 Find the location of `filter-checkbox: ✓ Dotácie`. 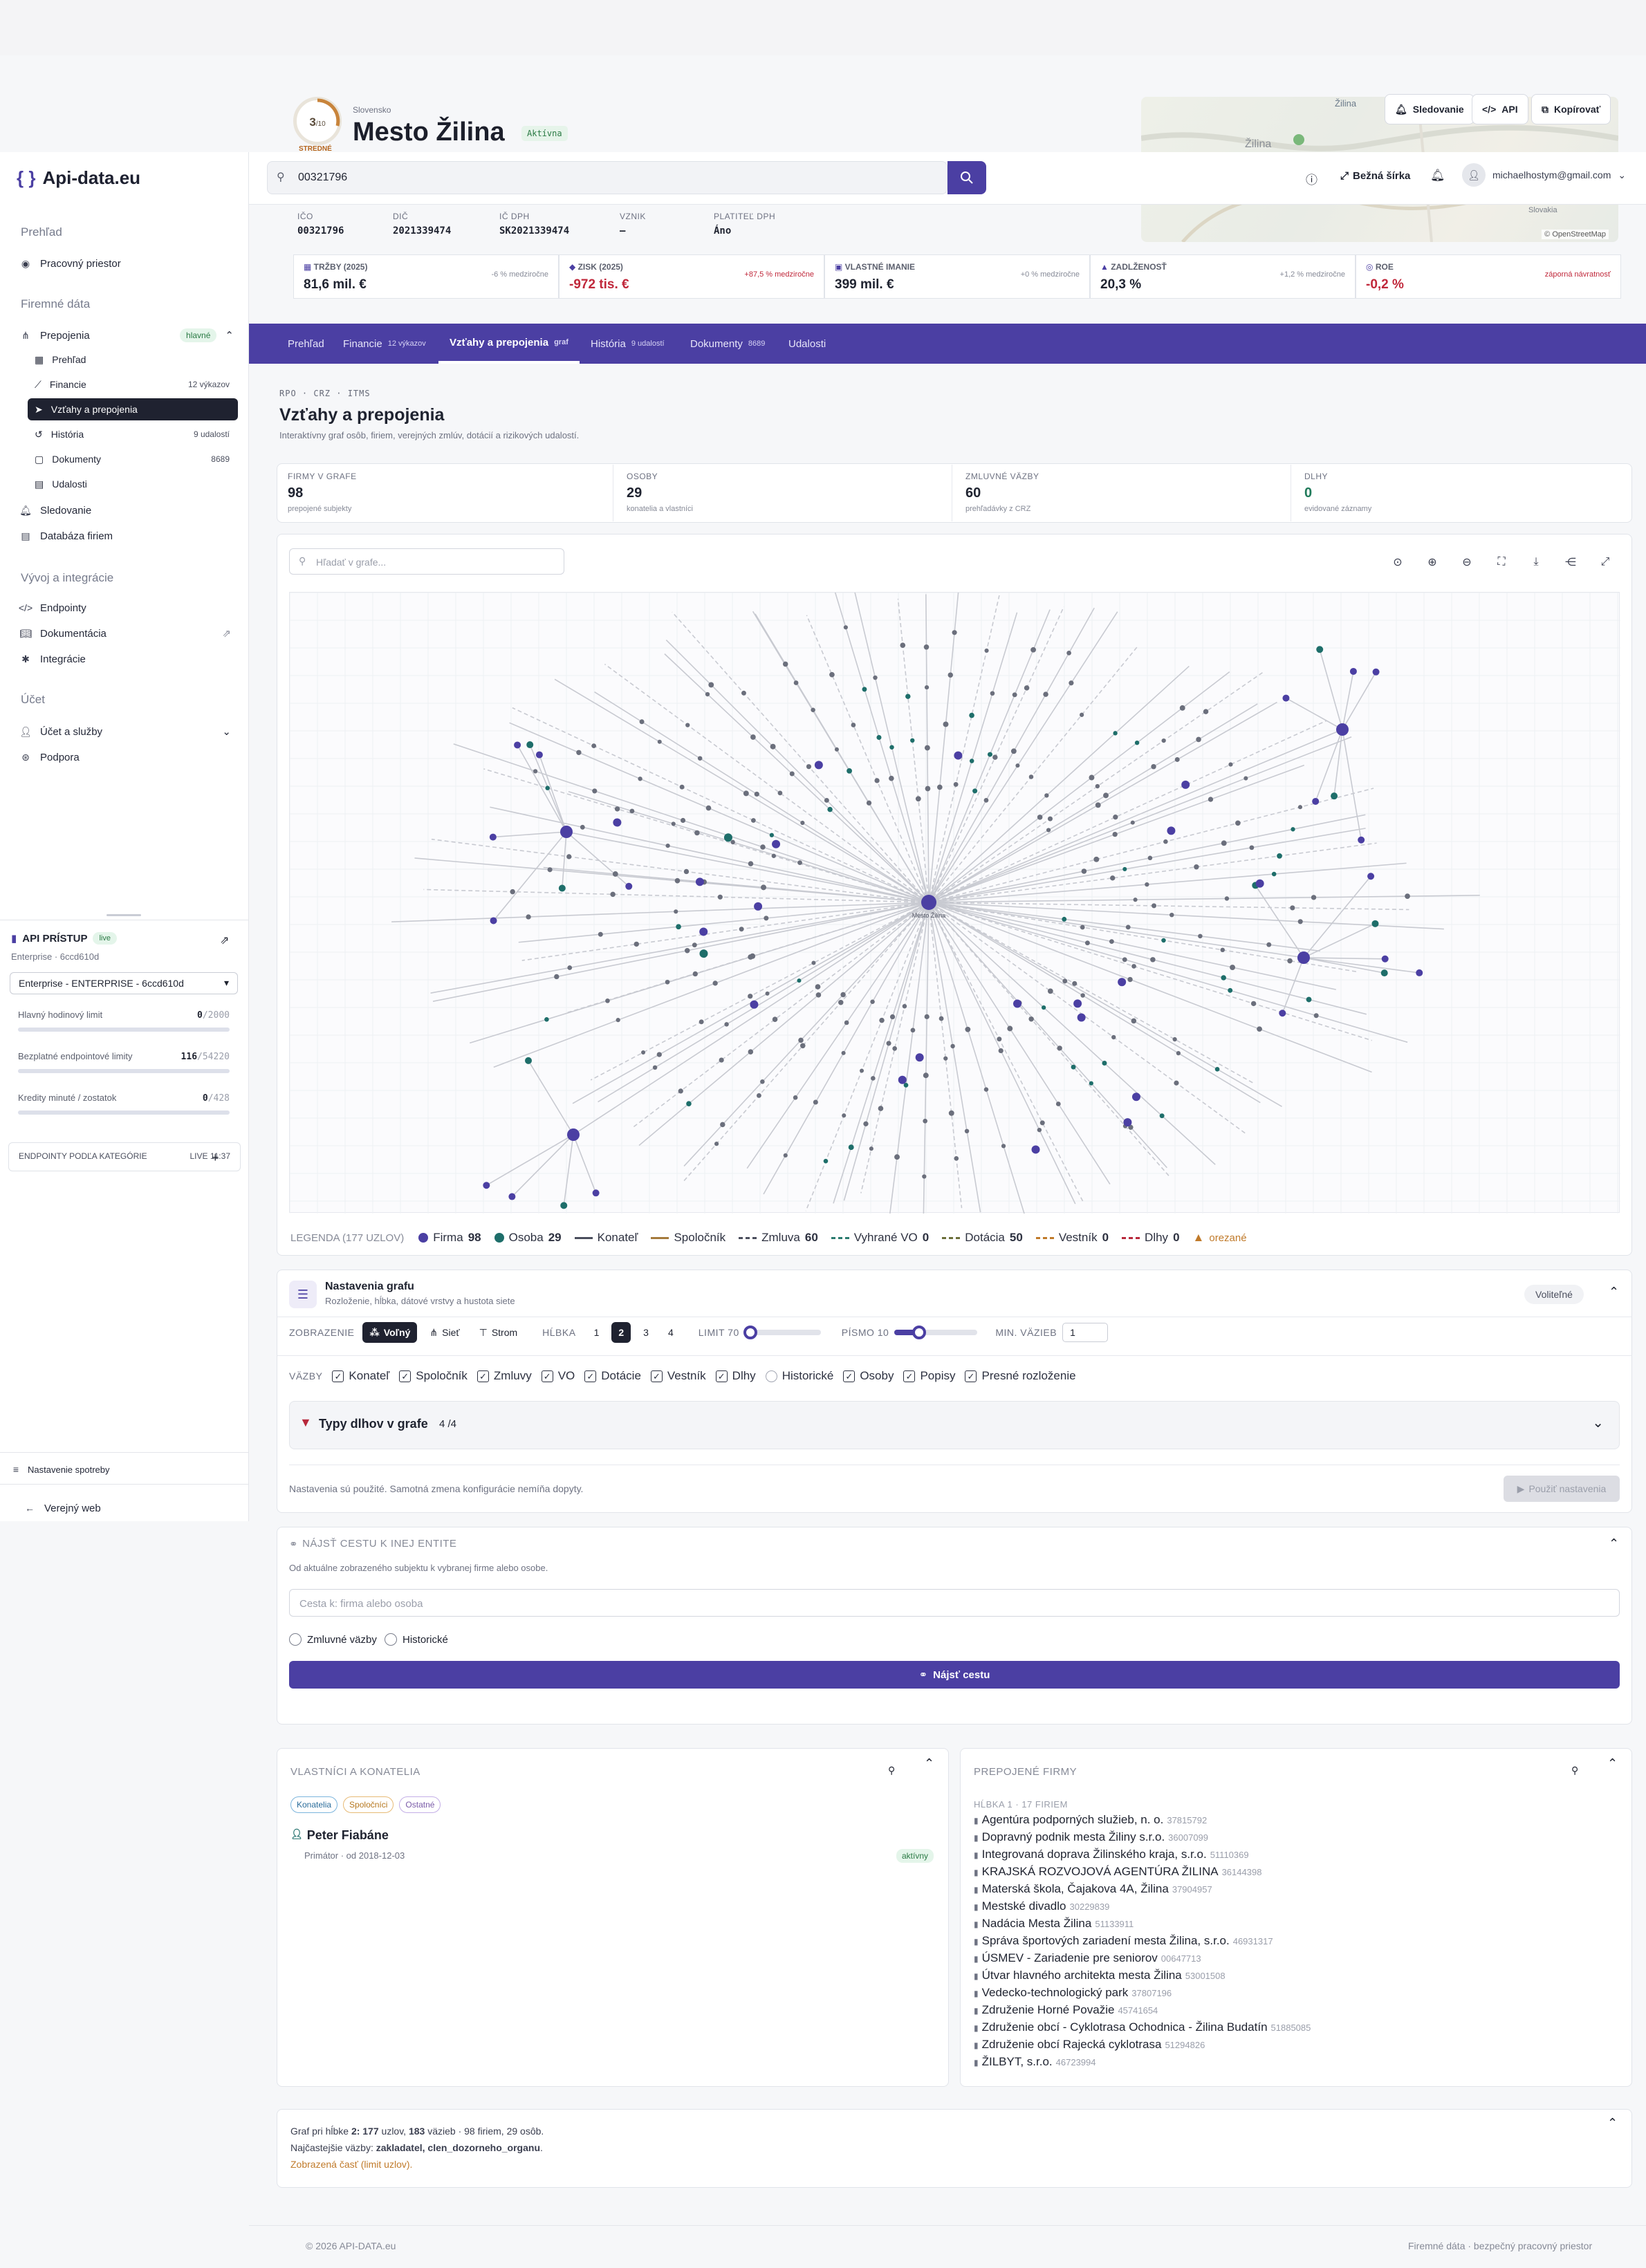

filter-checkbox: ✓ Dotácie is located at coordinates (612, 1376).